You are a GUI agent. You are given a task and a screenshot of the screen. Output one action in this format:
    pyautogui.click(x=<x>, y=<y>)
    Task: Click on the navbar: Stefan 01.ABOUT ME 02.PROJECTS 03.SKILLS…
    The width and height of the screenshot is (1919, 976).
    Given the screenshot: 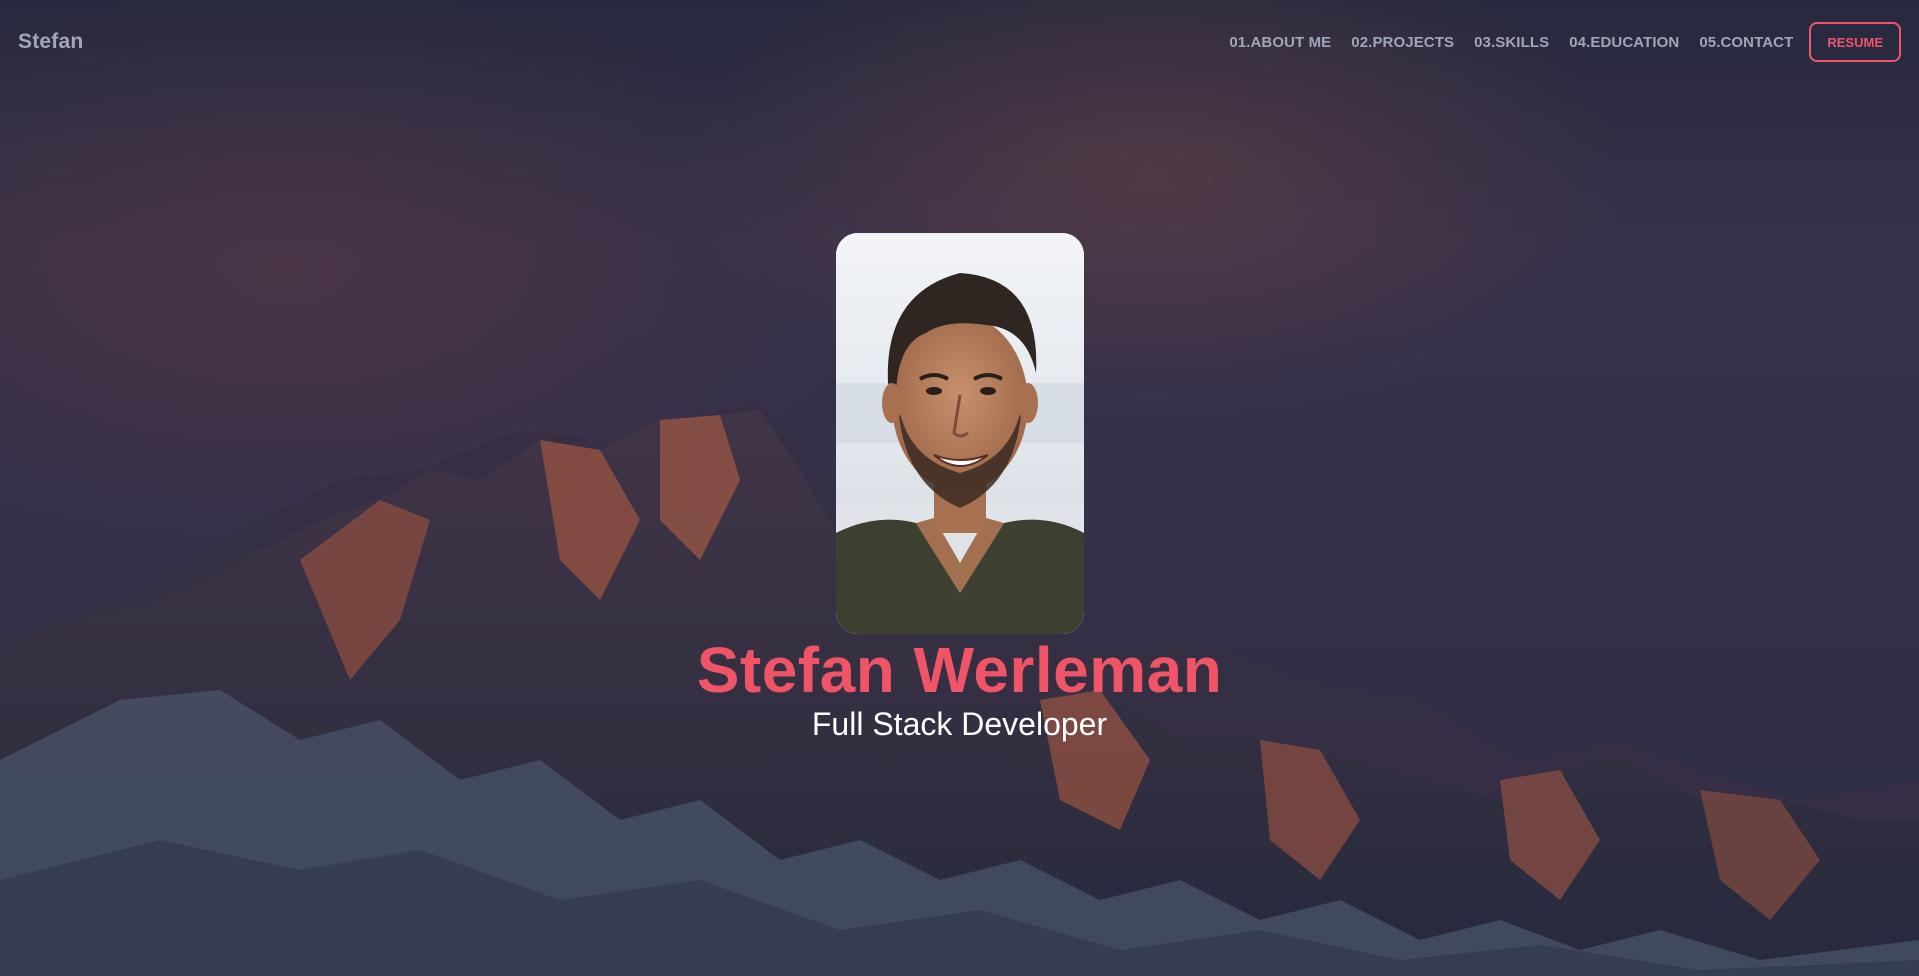 What is the action you would take?
    pyautogui.click(x=959, y=42)
    